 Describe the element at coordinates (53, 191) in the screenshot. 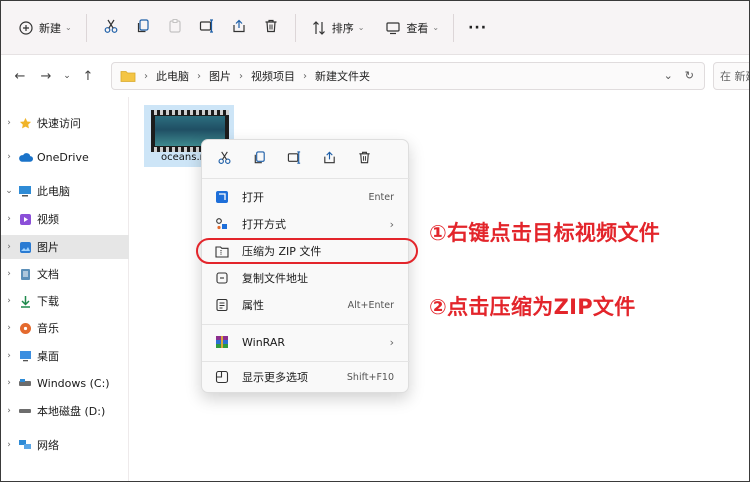

I see `sidebar-item-label: 此电脑` at that location.